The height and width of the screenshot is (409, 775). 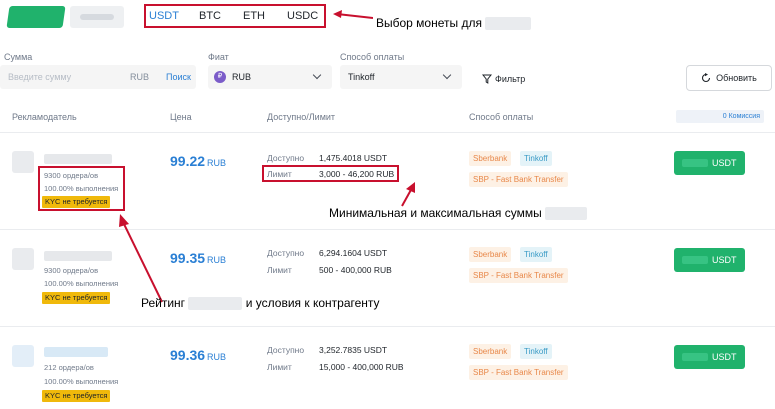 What do you see at coordinates (220, 77) in the screenshot?
I see `ruble-icon: ₽` at bounding box center [220, 77].